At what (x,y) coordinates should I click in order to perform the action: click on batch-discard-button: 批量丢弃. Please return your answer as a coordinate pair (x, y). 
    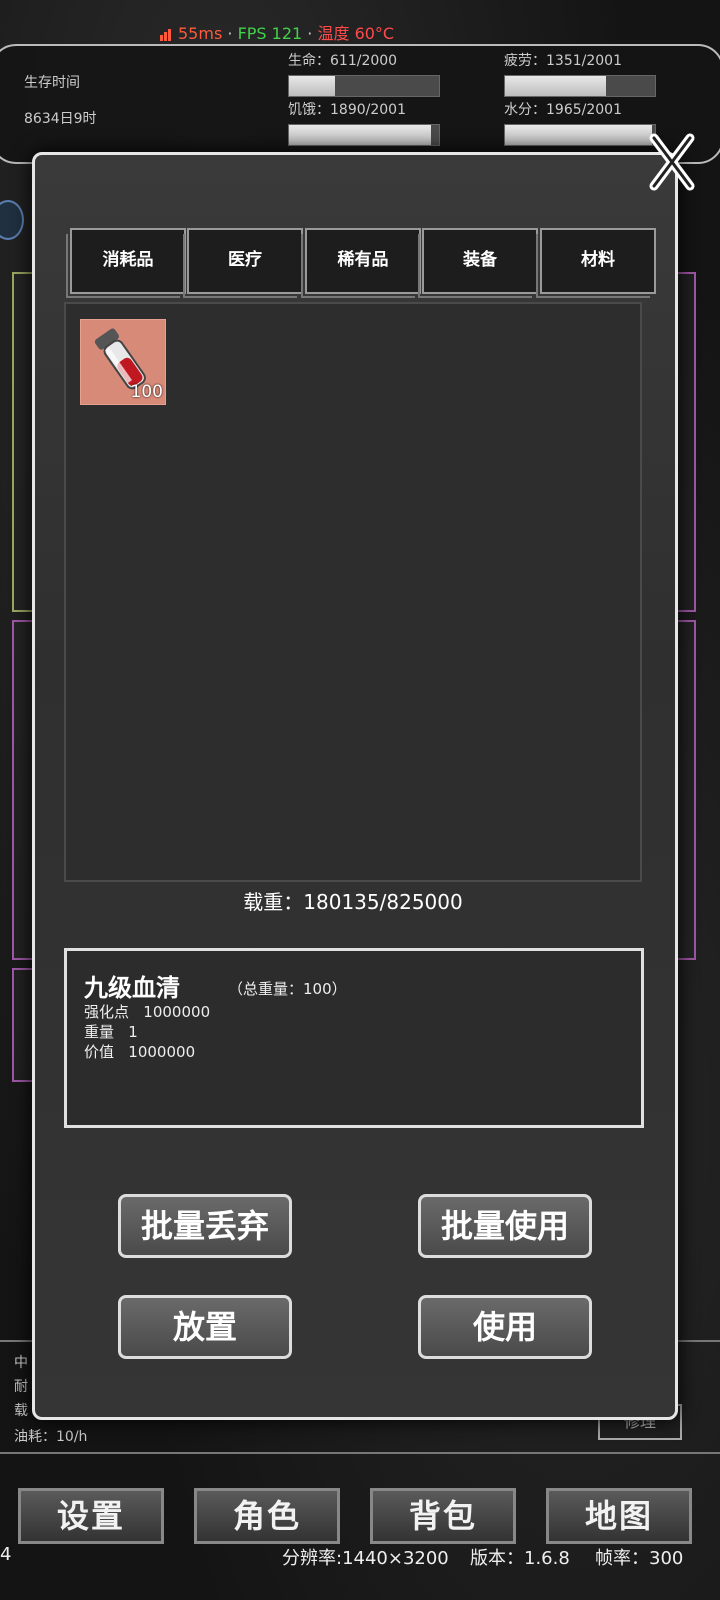
    Looking at the image, I should click on (205, 1226).